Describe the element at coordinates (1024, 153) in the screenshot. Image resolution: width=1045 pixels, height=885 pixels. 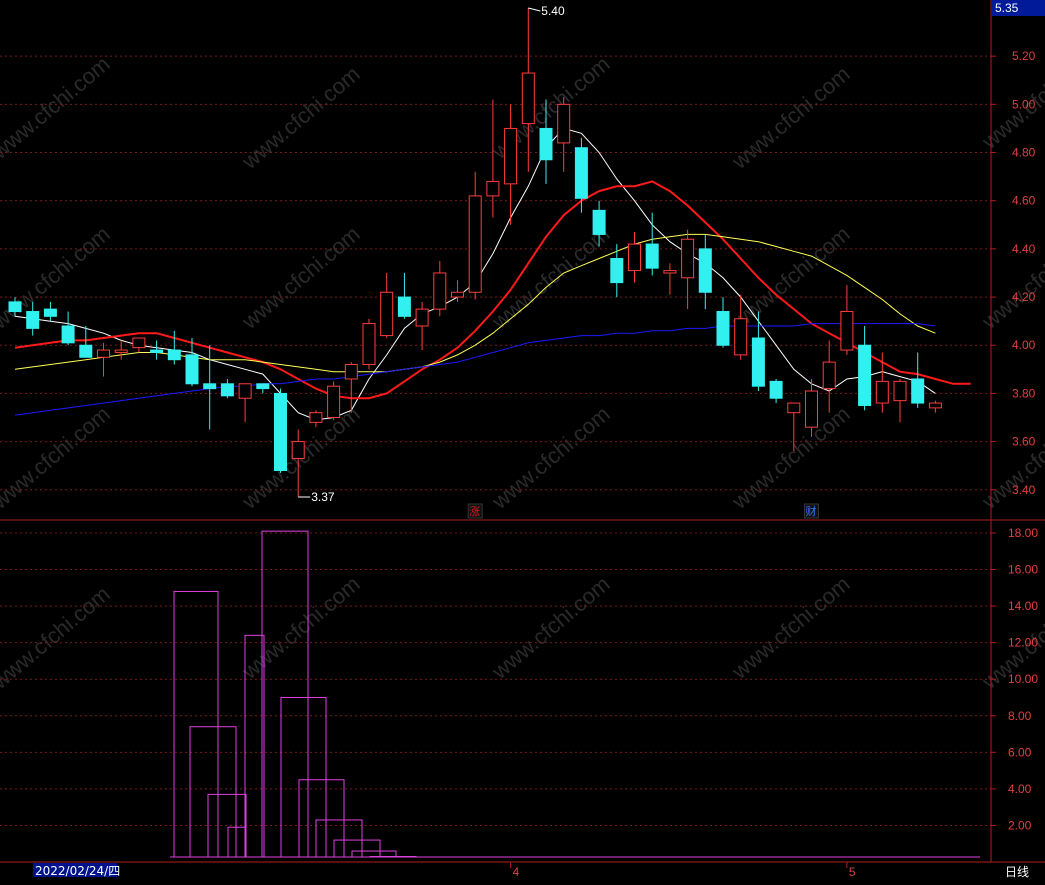
I see `price-tick-label: 4.80` at that location.